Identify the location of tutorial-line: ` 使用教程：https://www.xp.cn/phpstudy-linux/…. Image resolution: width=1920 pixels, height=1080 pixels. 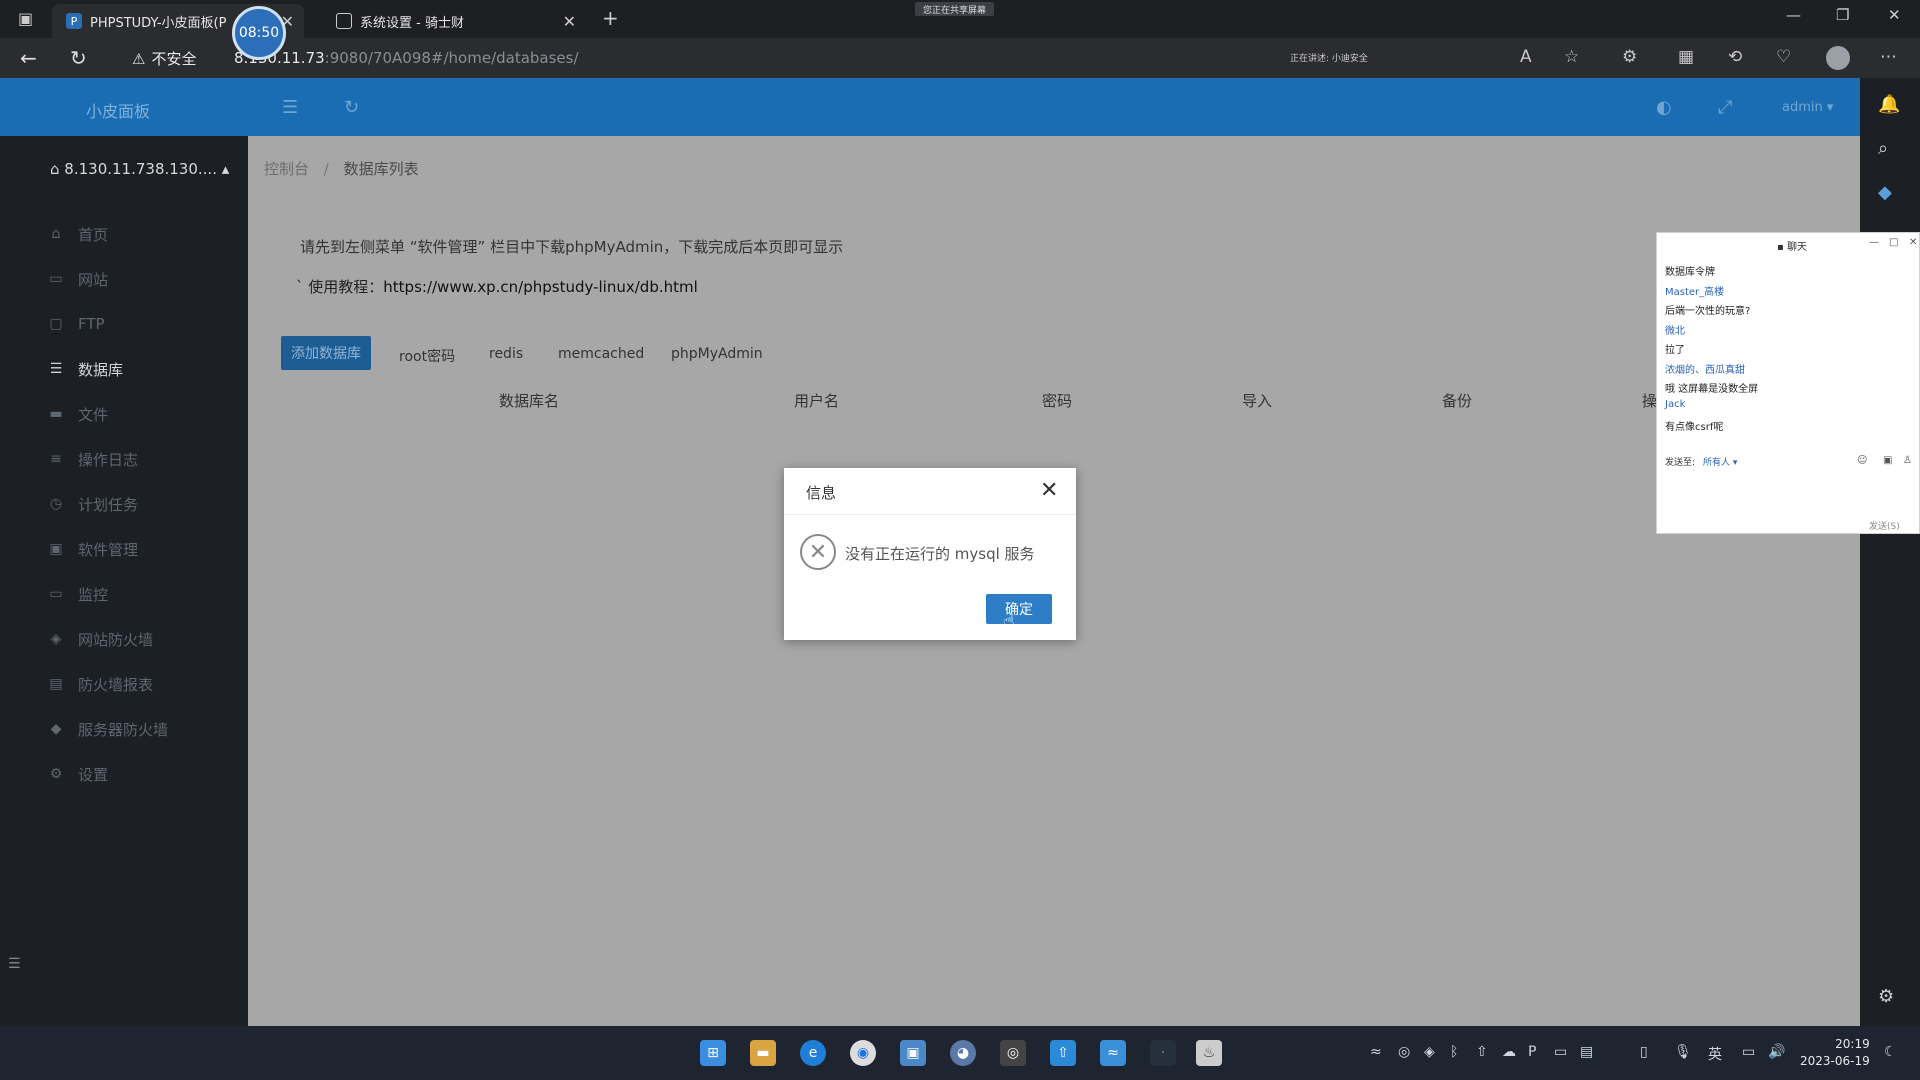
(497, 287).